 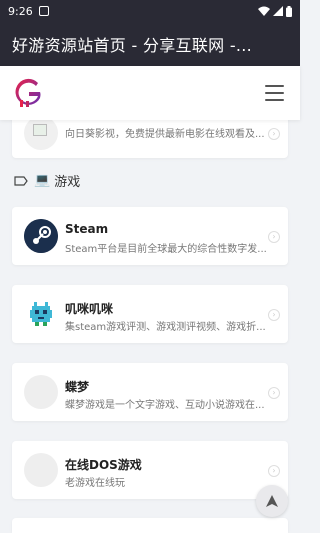 I want to click on section-label: 游戏, so click(x=67, y=182).